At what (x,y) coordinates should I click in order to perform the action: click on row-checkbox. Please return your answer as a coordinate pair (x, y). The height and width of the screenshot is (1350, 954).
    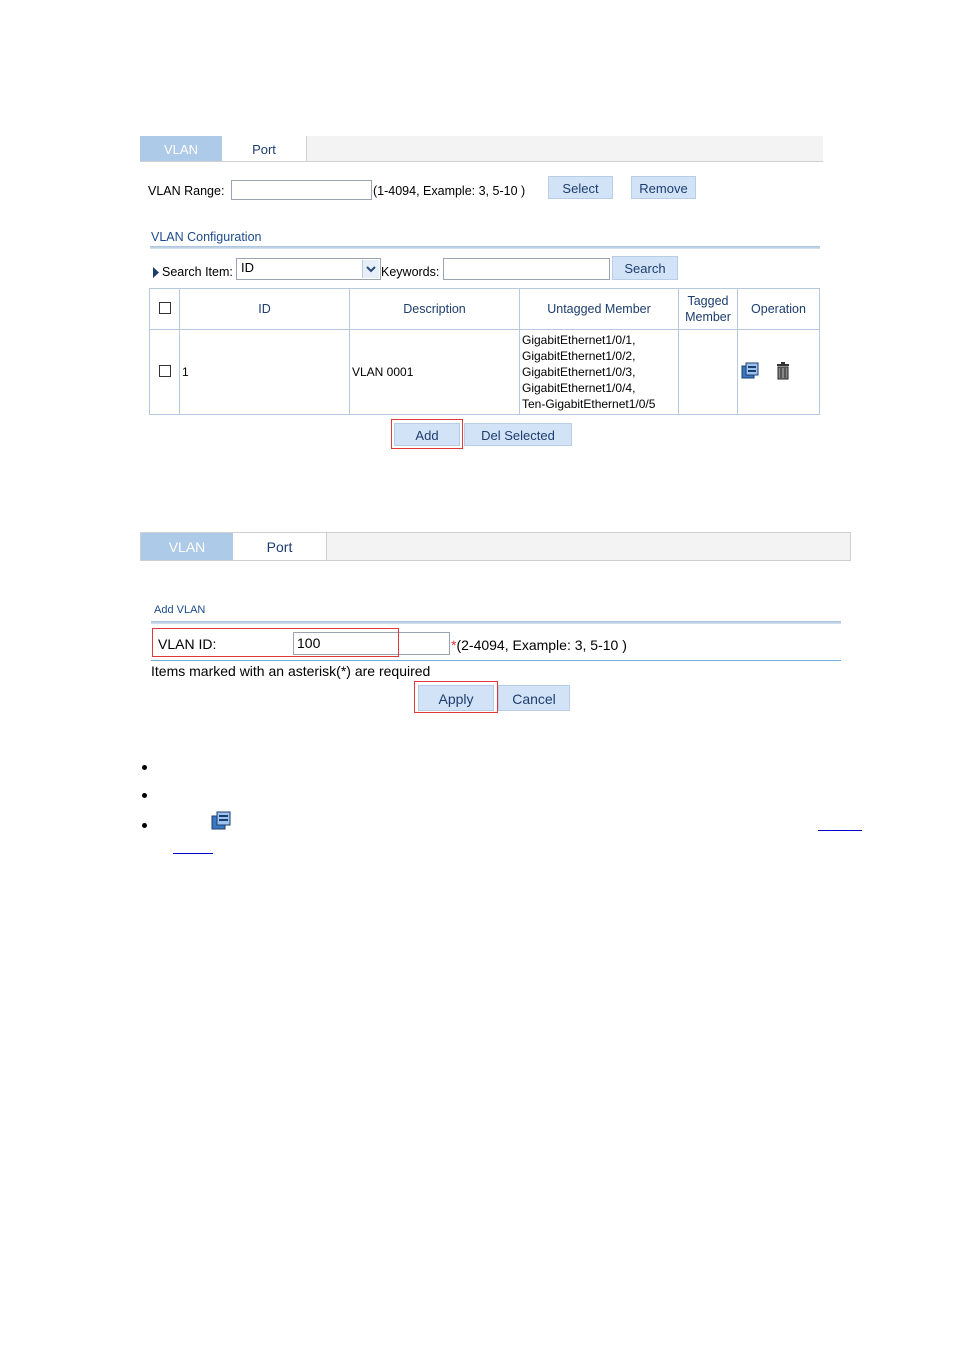
    Looking at the image, I should click on (164, 370).